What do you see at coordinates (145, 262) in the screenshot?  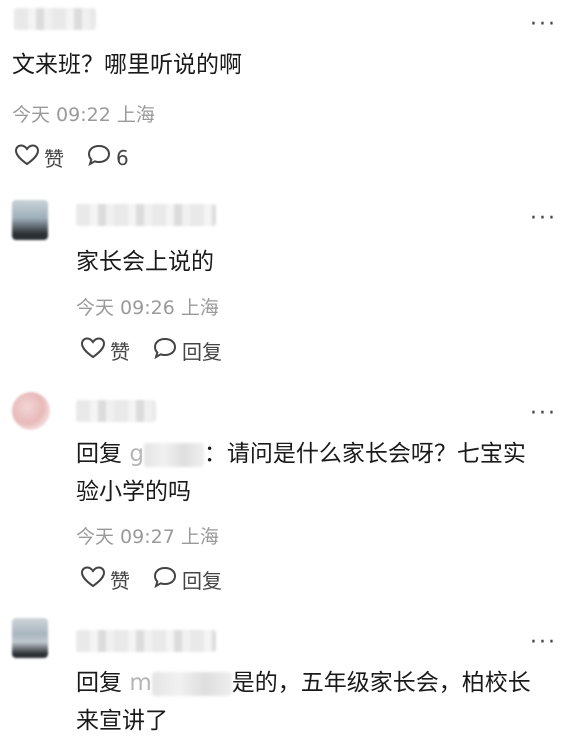 I see `reply1-text: 家长会上说的` at bounding box center [145, 262].